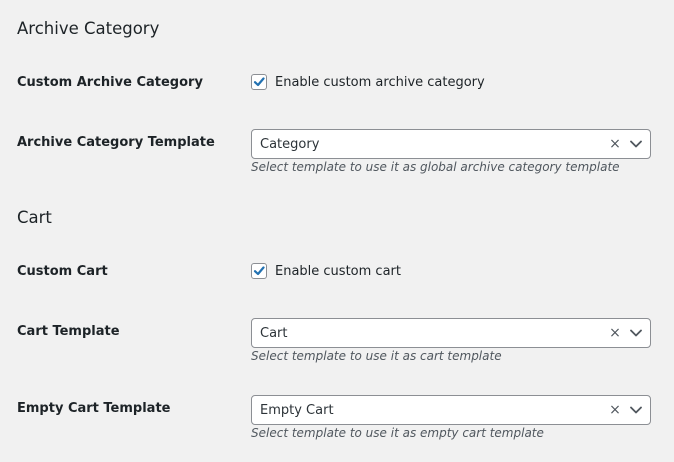 This screenshot has width=674, height=462. Describe the element at coordinates (380, 82) in the screenshot. I see `custom-archive-category-checkbox-label: Enable custom archive category` at that location.